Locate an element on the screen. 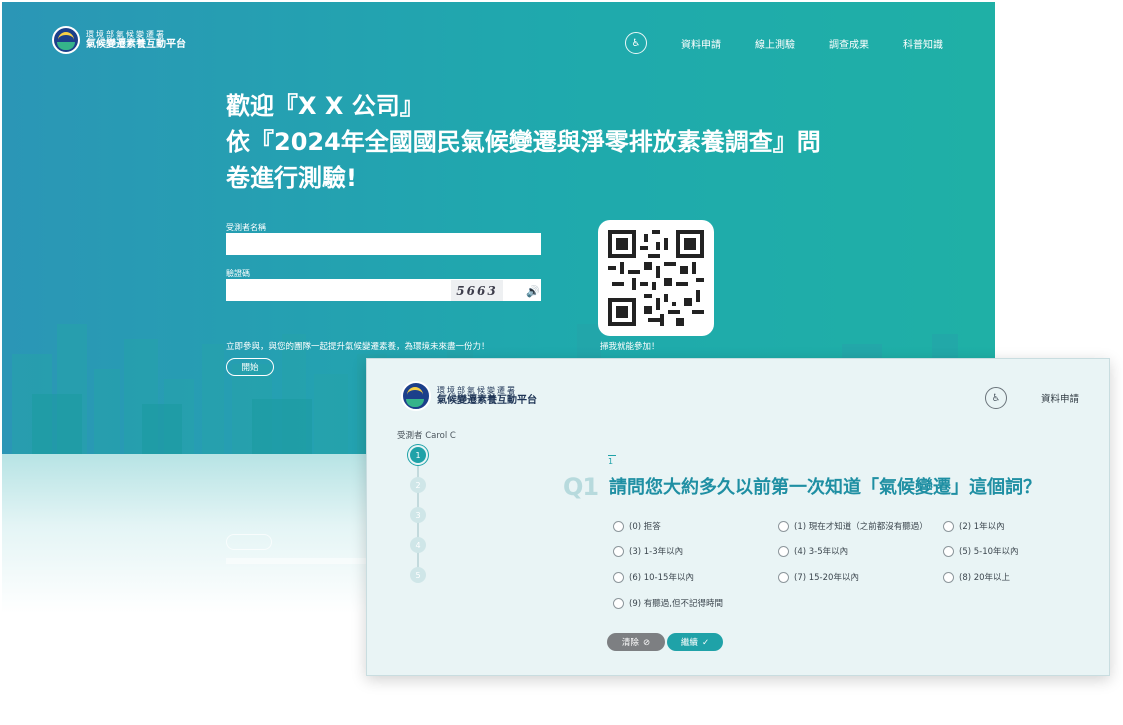 Image resolution: width=1123 pixels, height=725 pixels. option-2: (2) 1年以內 is located at coordinates (974, 526).